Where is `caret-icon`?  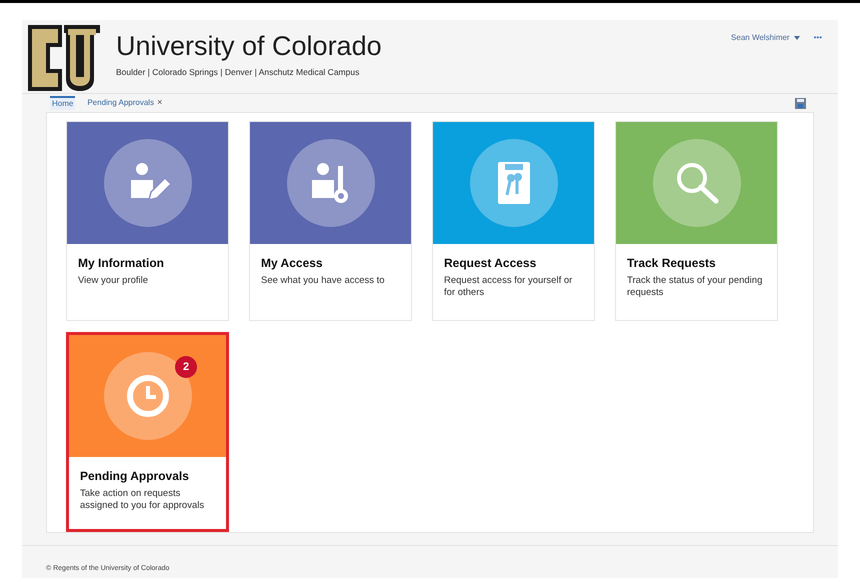 caret-icon is located at coordinates (797, 38).